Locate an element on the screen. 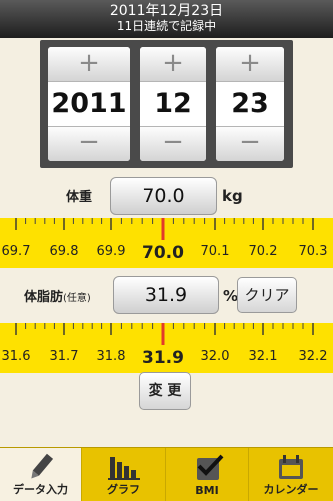 The height and width of the screenshot is (501, 333). year-minus-button: − is located at coordinates (89, 143).